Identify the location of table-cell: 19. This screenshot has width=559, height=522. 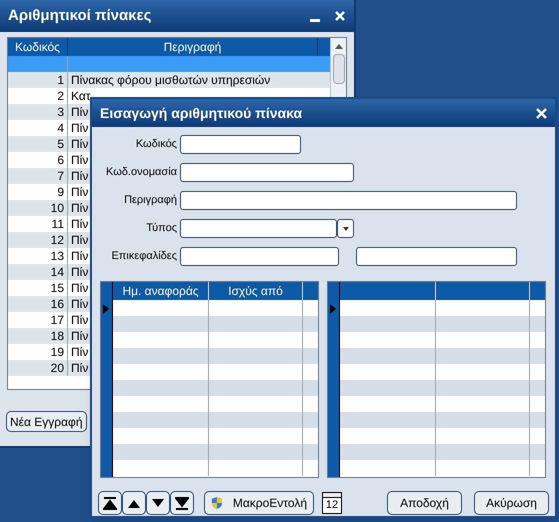
(57, 352).